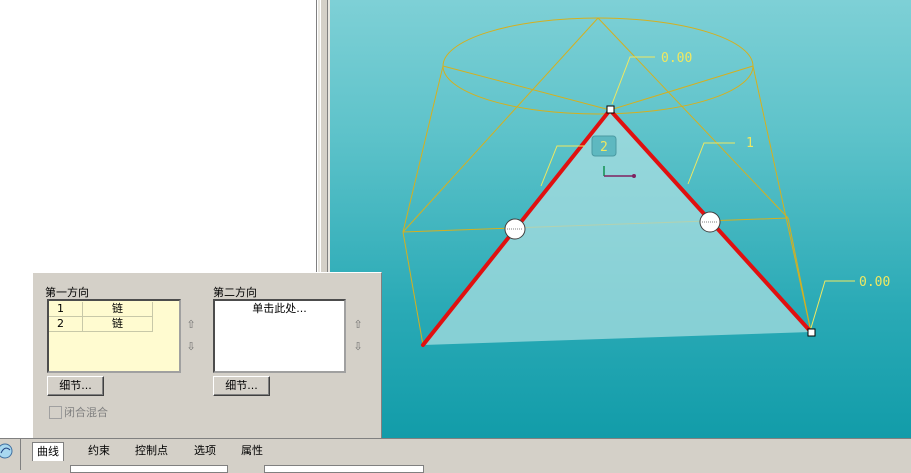 The image size is (911, 473). I want to click on dim-right-value: 0.00, so click(874, 282).